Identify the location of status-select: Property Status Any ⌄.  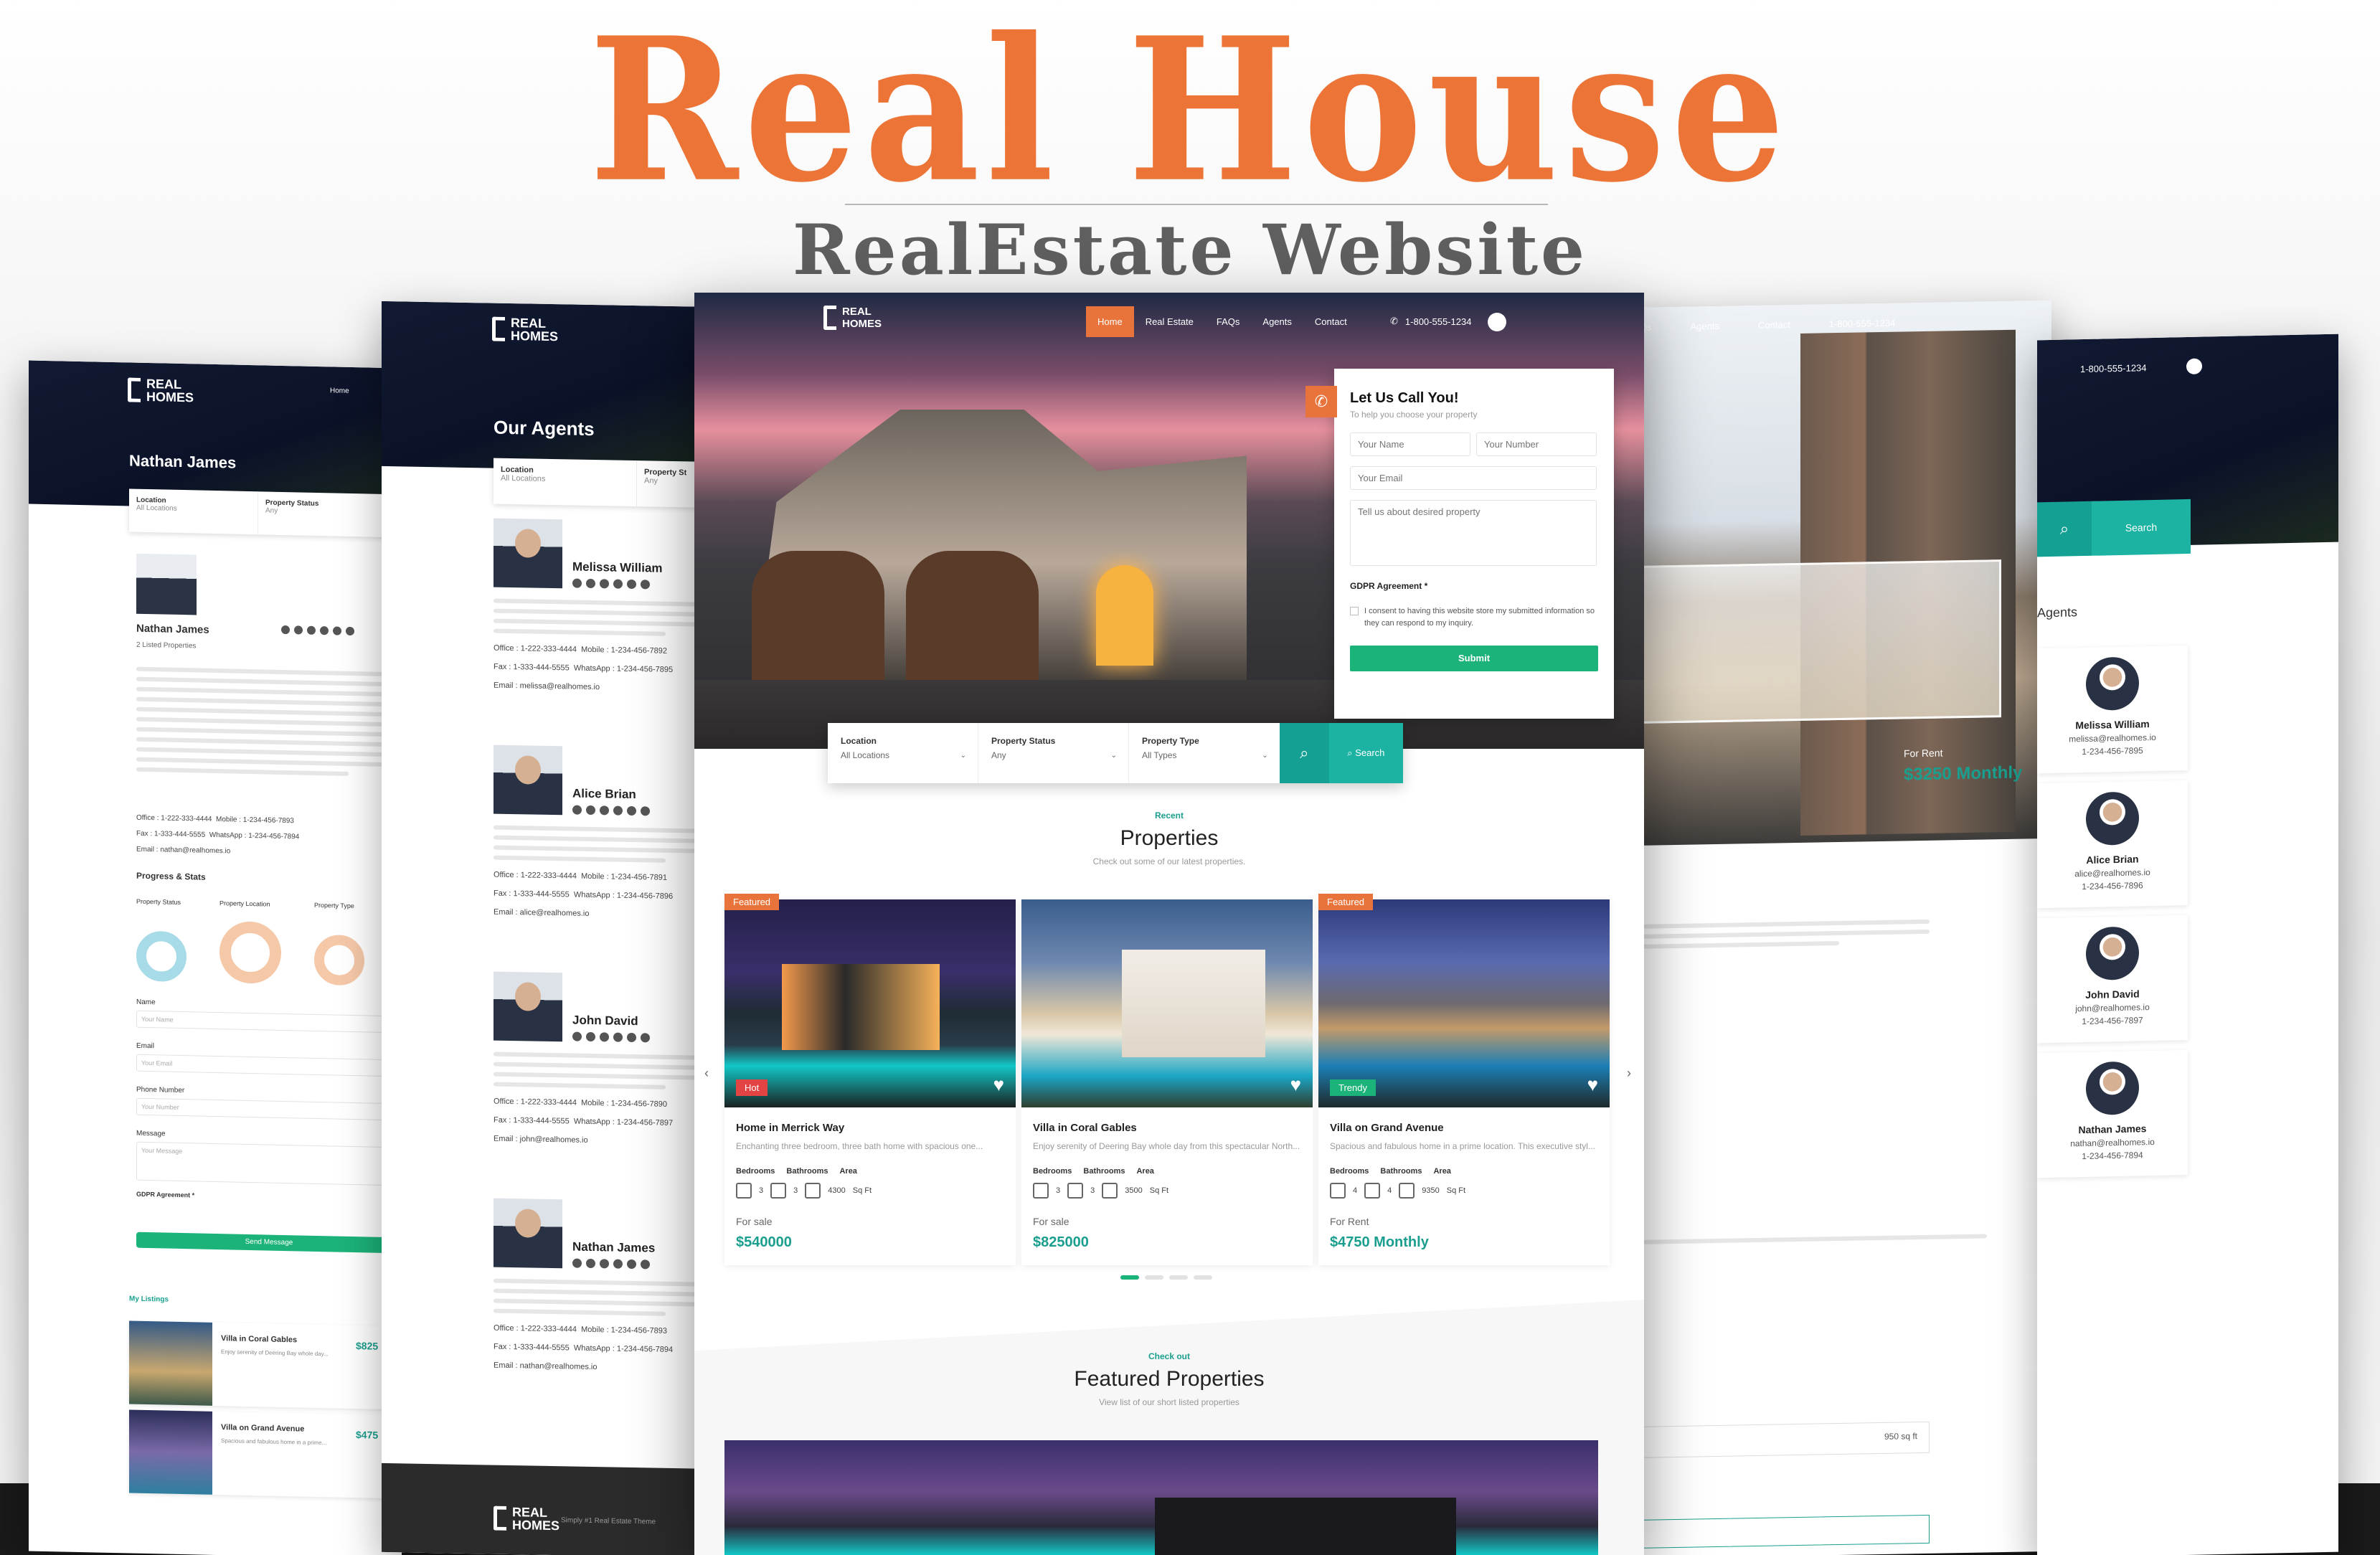
(1053, 753).